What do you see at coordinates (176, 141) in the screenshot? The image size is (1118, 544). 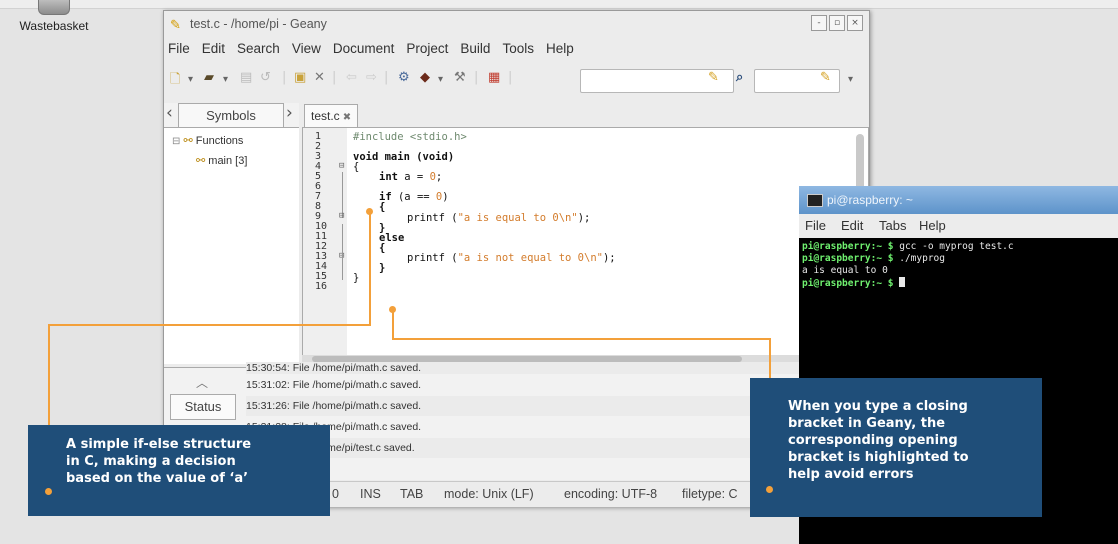 I see `collapse-icon: ⊟` at bounding box center [176, 141].